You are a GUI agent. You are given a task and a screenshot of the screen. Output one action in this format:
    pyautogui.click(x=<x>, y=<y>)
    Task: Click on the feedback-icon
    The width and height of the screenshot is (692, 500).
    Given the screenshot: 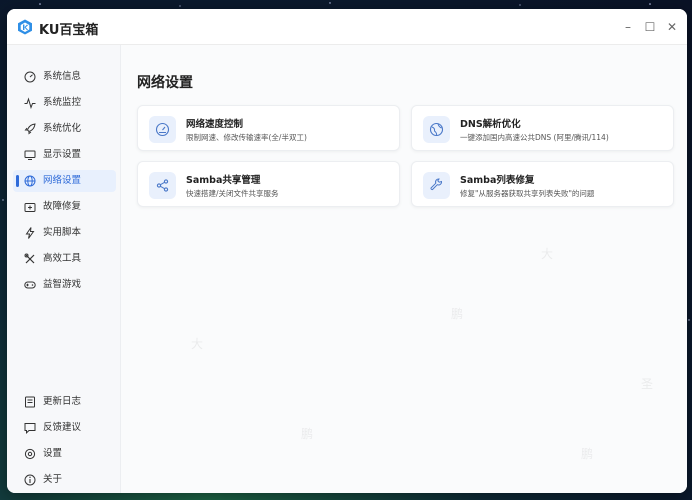 What is the action you would take?
    pyautogui.click(x=30, y=428)
    